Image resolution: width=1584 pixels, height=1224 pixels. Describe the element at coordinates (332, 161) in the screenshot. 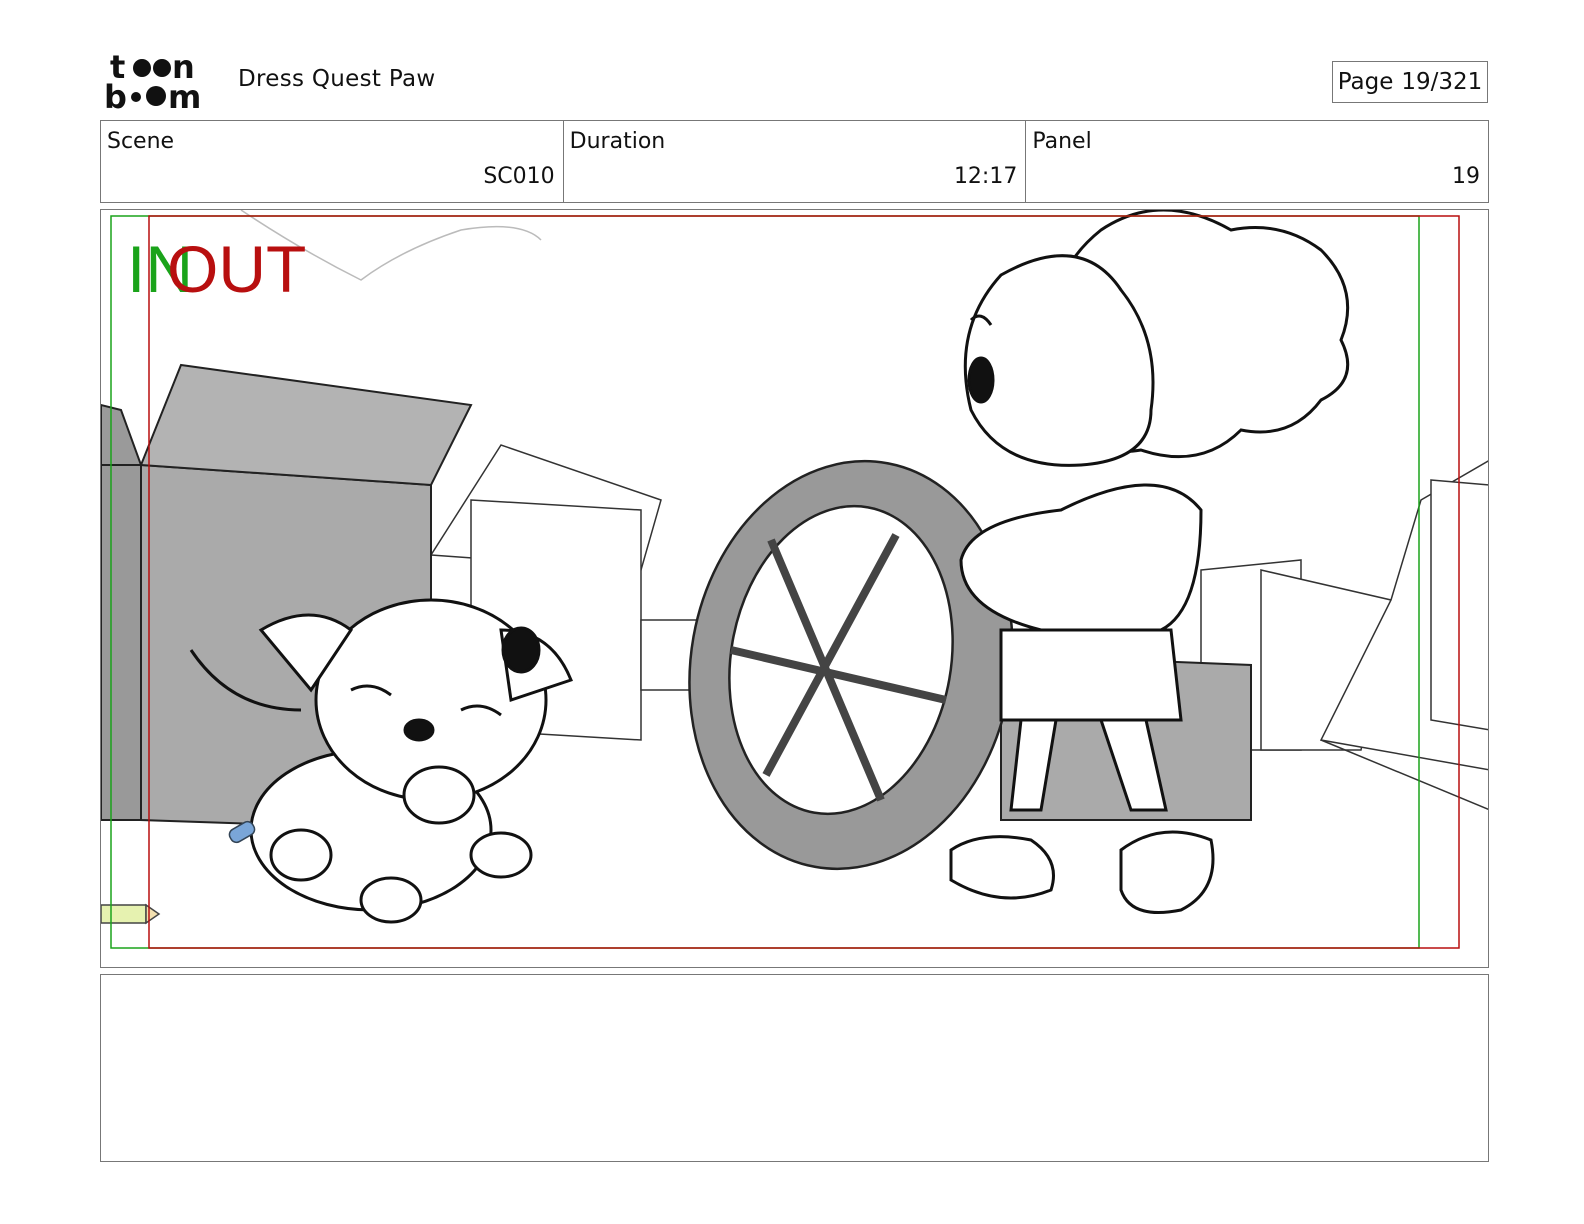

I see `scene-cell: Scene SC010` at that location.